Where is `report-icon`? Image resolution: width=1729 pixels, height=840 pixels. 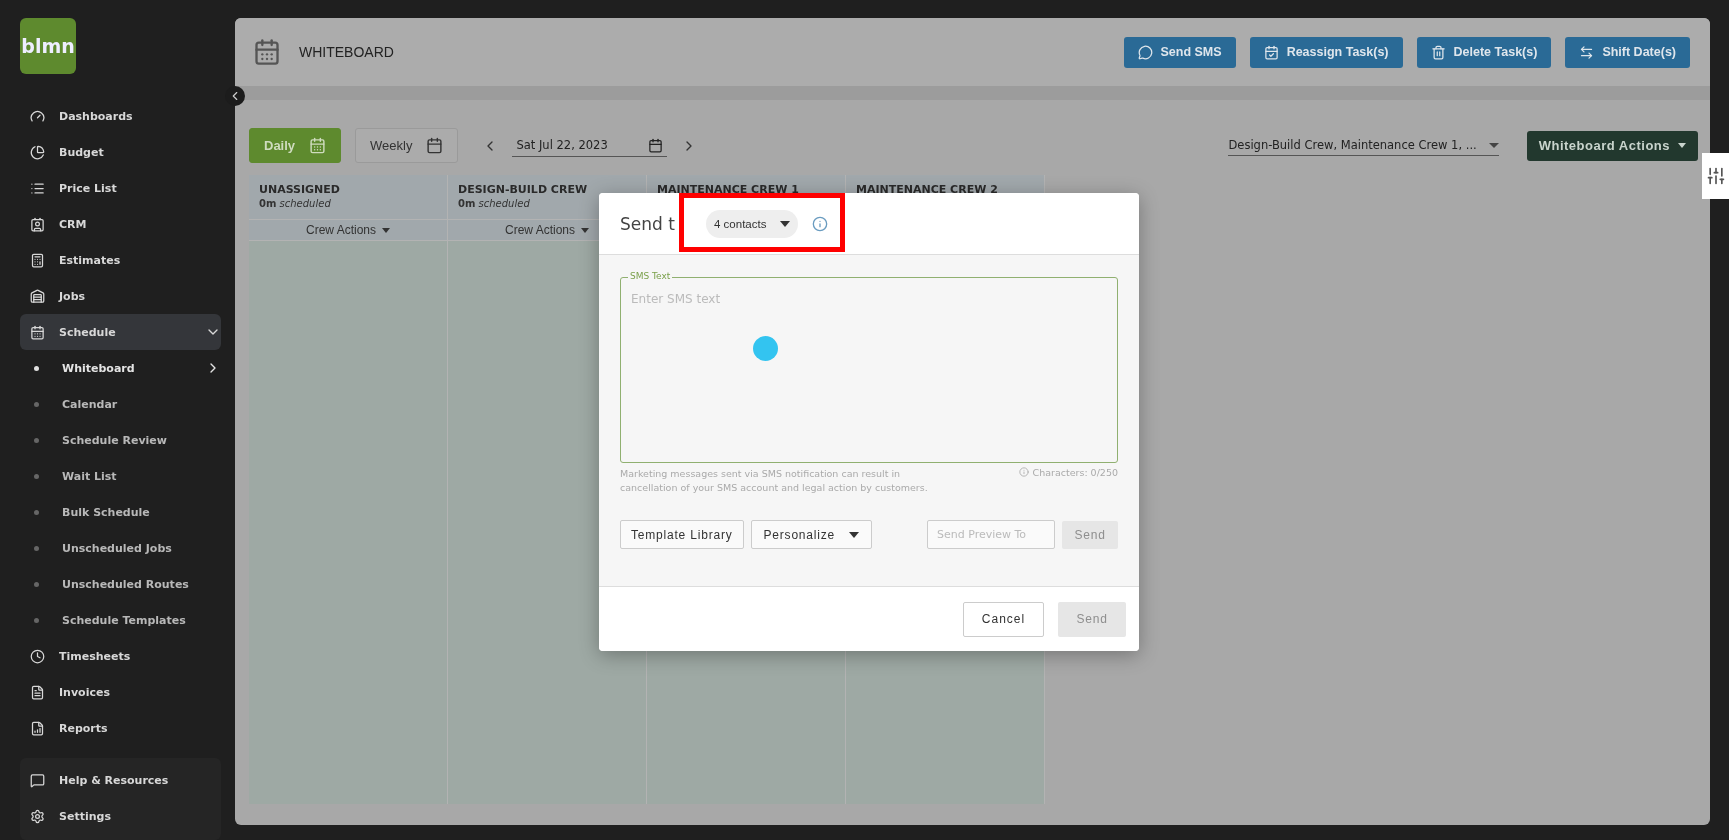 report-icon is located at coordinates (37, 728).